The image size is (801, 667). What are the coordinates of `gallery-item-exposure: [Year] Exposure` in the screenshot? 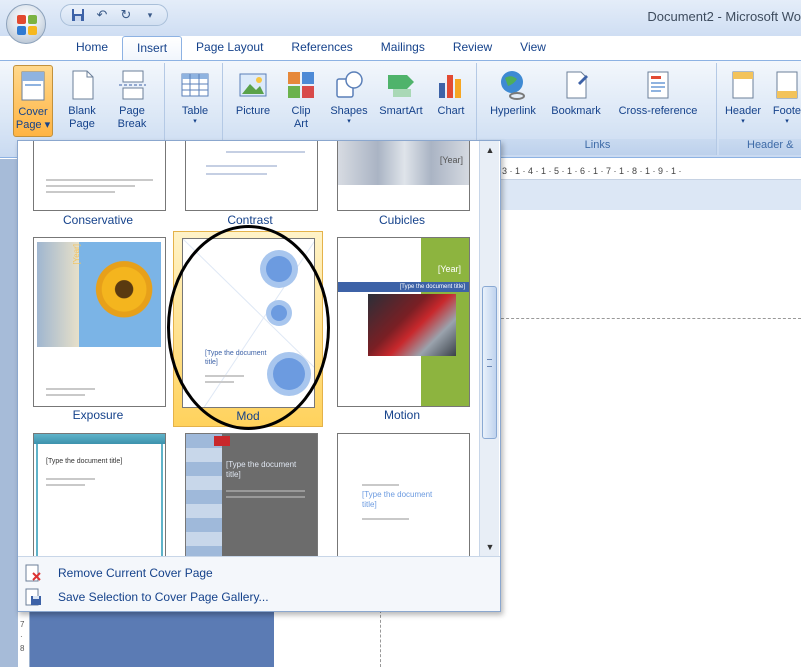 It's located at (98, 329).